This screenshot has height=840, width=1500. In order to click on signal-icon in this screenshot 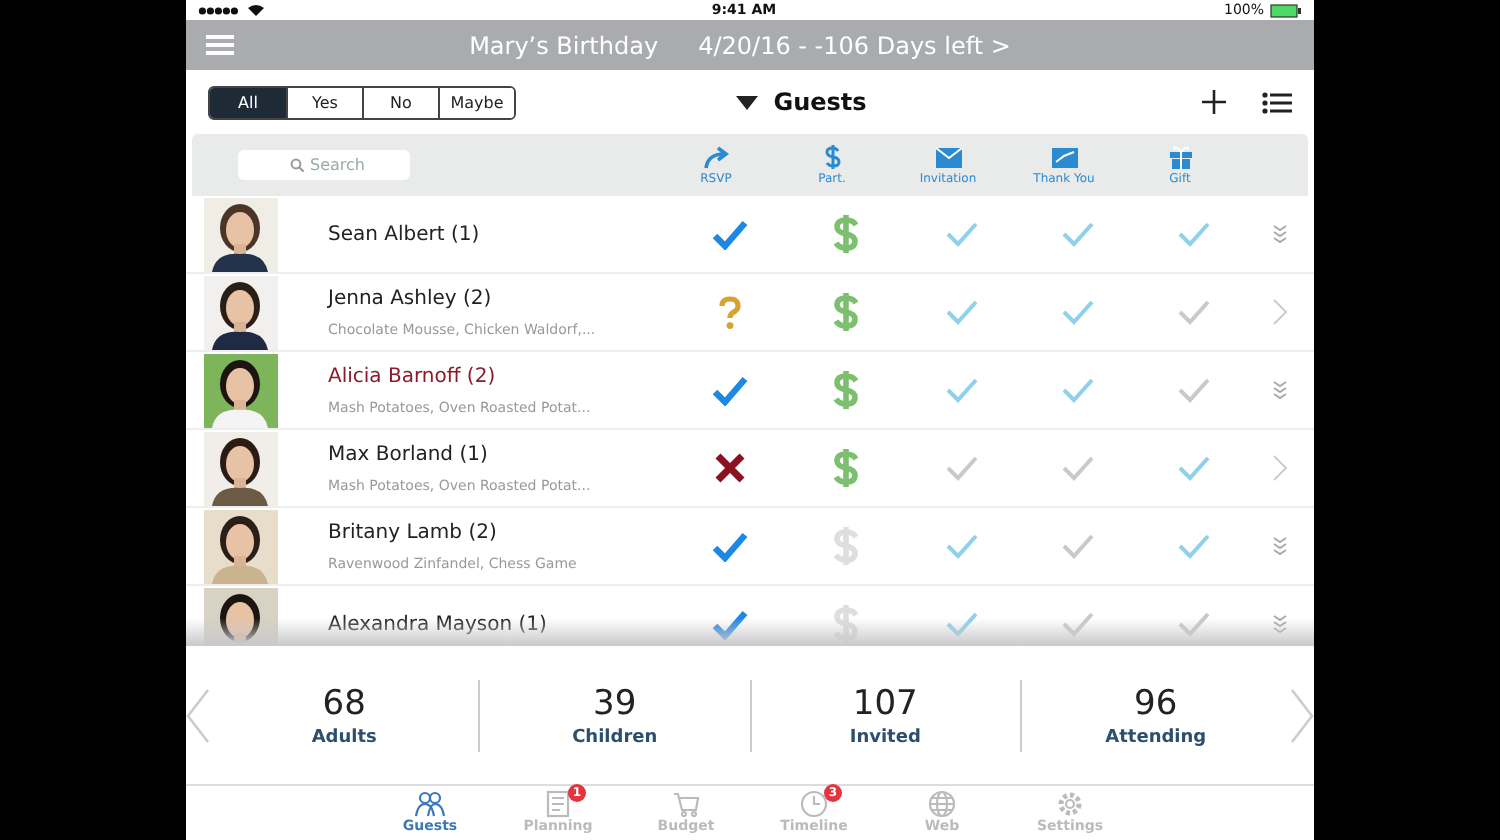, I will do `click(220, 10)`.